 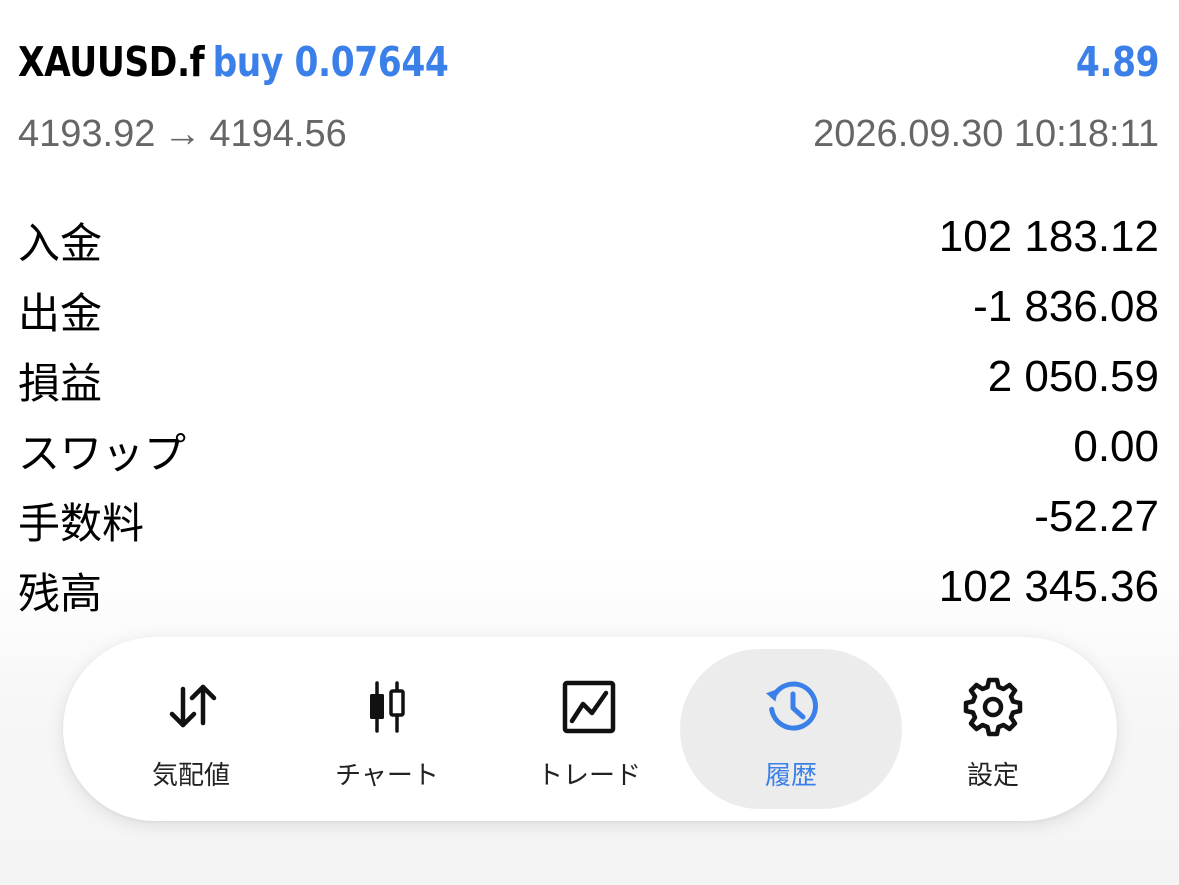 What do you see at coordinates (588, 377) in the screenshot?
I see `summary-row-profit: 損益 2 050.59` at bounding box center [588, 377].